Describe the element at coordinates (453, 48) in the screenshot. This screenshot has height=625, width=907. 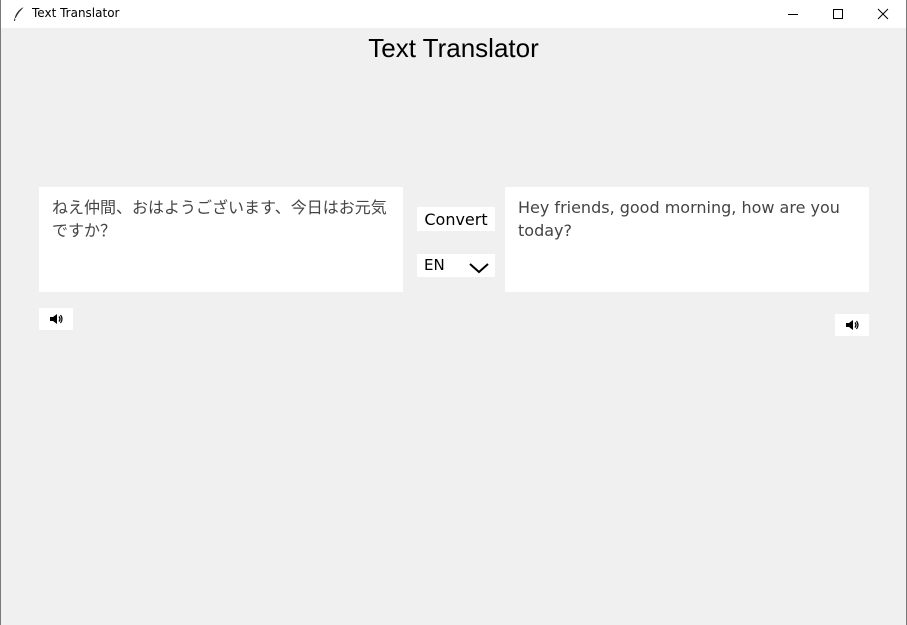
I see `page-title: Text Translator` at that location.